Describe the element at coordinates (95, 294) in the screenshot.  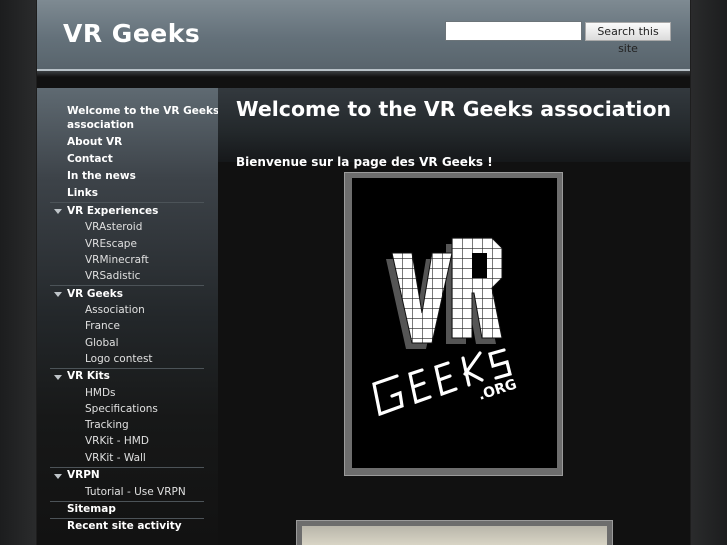
I see `sidebar-item-vr-geeks: VR Geeks` at that location.